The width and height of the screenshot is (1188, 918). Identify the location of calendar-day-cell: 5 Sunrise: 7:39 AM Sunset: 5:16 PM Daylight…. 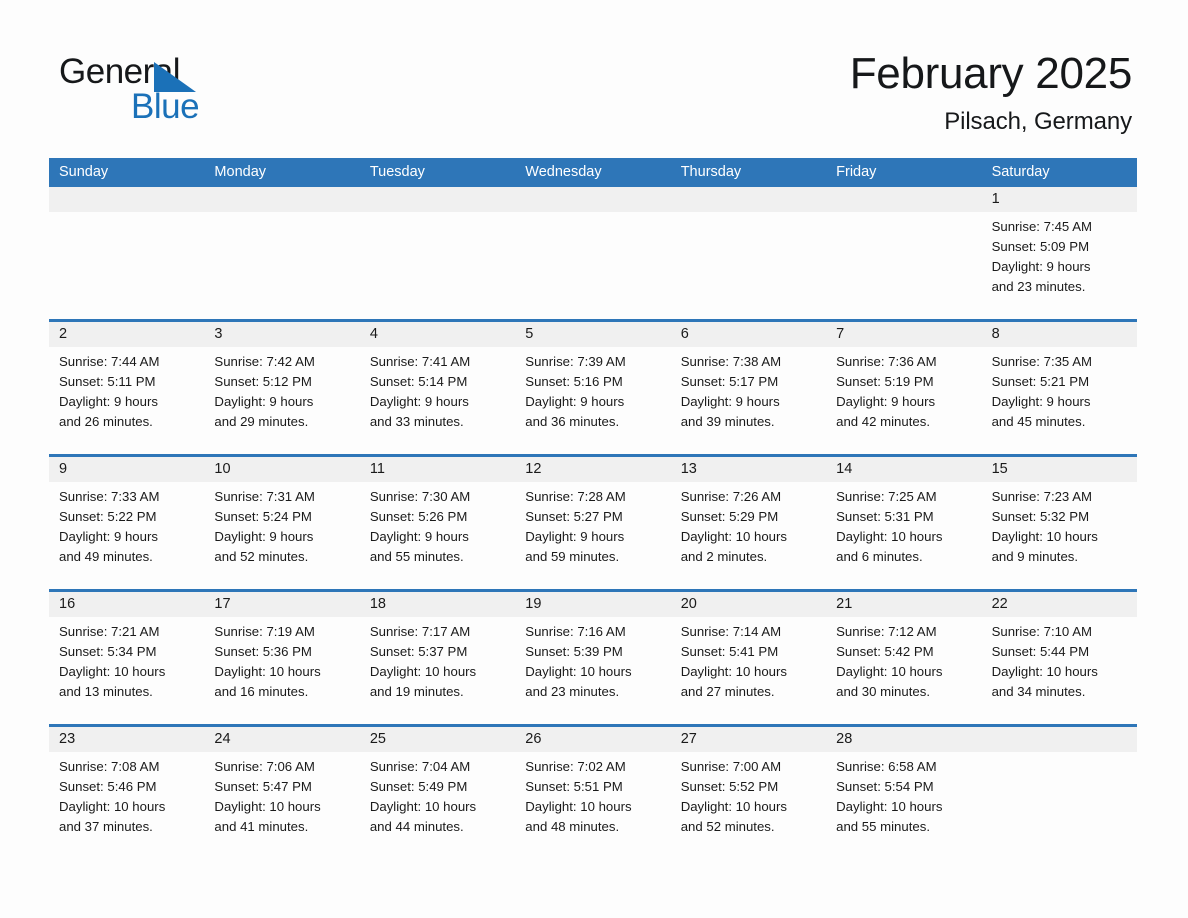
(593, 388).